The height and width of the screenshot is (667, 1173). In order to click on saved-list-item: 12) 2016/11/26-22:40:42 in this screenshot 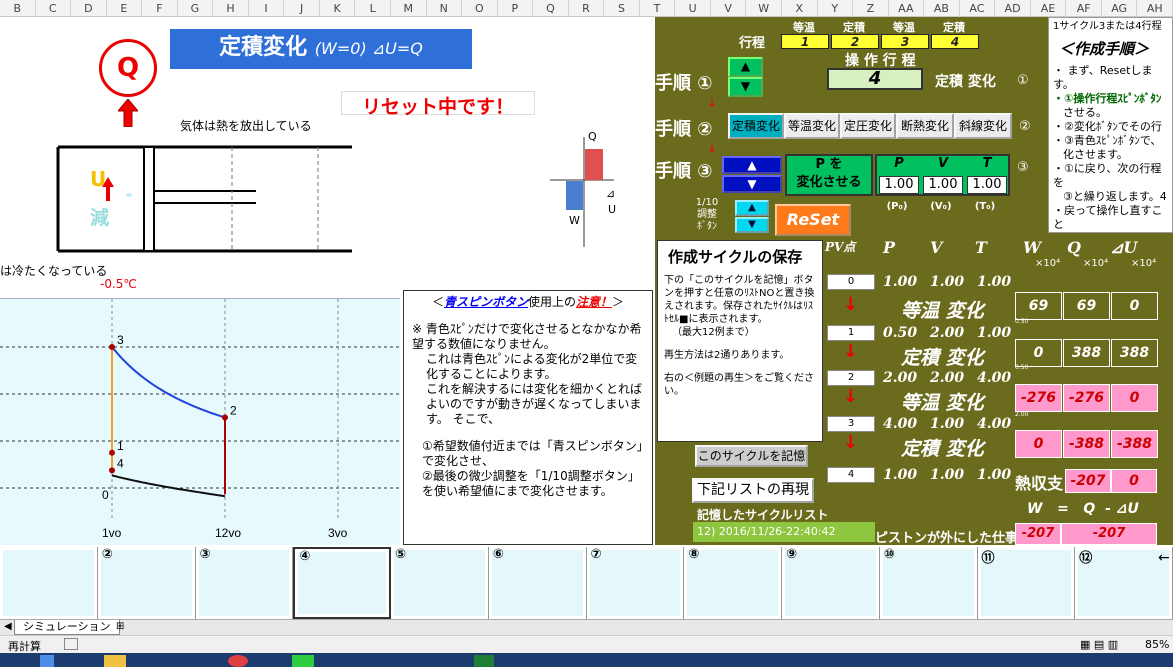, I will do `click(784, 532)`.